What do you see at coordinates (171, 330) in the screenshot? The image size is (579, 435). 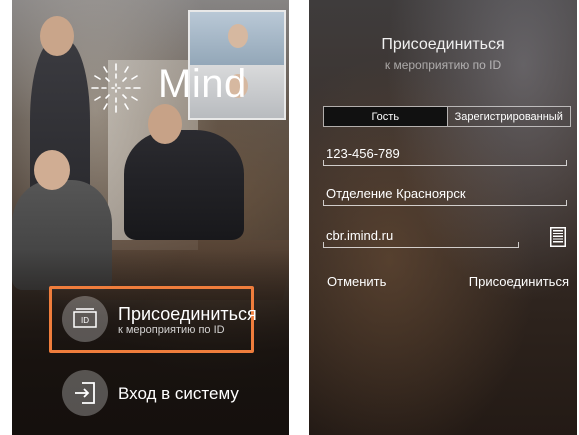 I see `join-subtitle: к мероприятию по ID` at bounding box center [171, 330].